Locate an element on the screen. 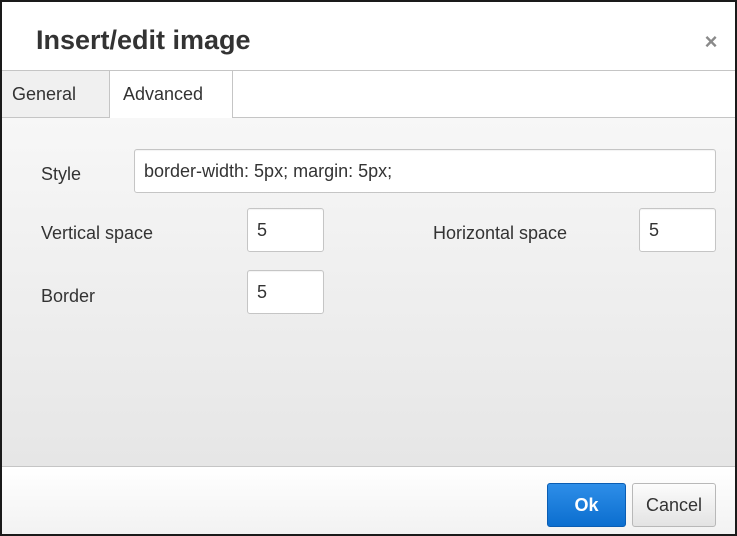 The height and width of the screenshot is (536, 737). border-label: Border is located at coordinates (68, 296).